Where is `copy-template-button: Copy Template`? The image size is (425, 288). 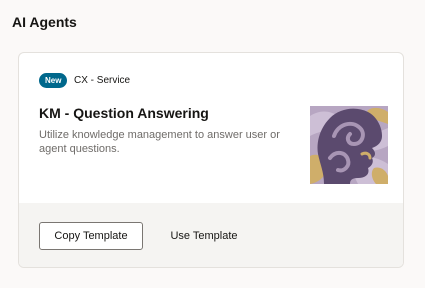
copy-template-button: Copy Template is located at coordinates (91, 236).